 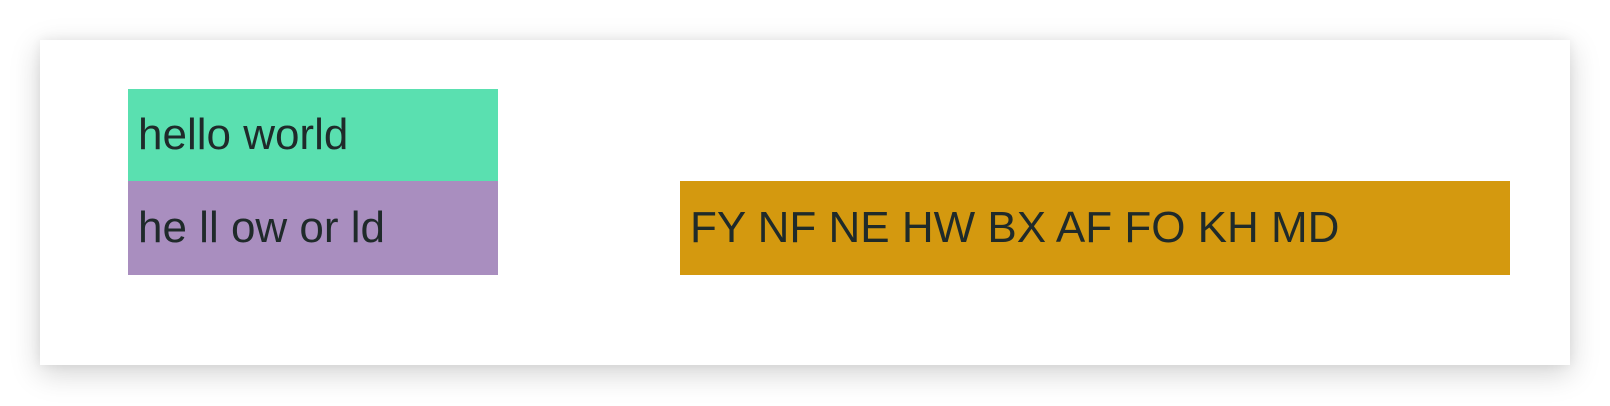 I want to click on text-box-letter-pairs: FY NF NE HW BX AF FO KH MD, so click(x=1095, y=228).